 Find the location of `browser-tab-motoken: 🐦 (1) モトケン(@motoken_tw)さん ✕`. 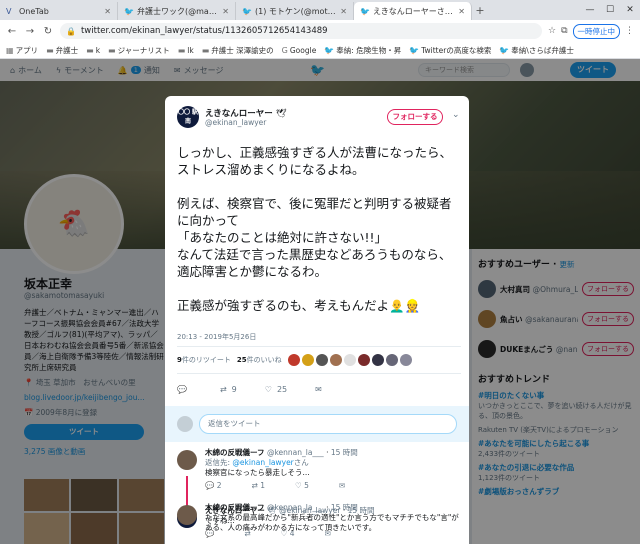

browser-tab-motoken: 🐦 (1) モトケン(@motoken_tw)さん ✕ is located at coordinates (295, 11).